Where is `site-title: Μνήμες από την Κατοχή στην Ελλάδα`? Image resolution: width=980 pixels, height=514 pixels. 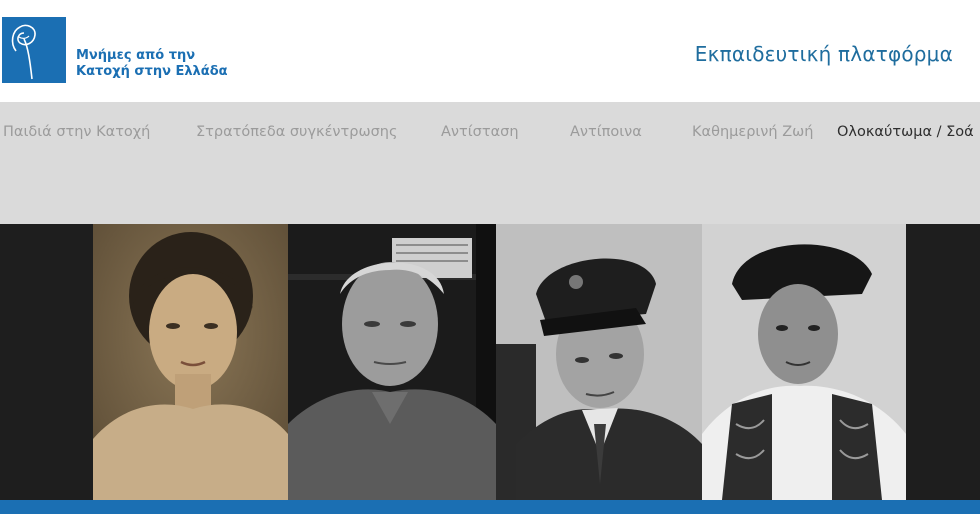 site-title: Μνήμες από την Κατοχή στην Ελλάδα is located at coordinates (152, 64).